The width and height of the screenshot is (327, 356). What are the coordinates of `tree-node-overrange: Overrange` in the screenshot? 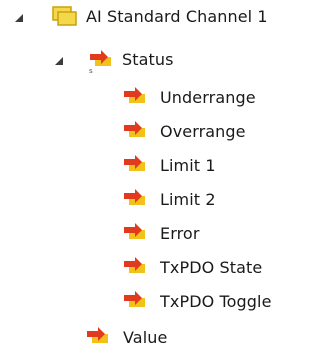 It's located at (163, 132).